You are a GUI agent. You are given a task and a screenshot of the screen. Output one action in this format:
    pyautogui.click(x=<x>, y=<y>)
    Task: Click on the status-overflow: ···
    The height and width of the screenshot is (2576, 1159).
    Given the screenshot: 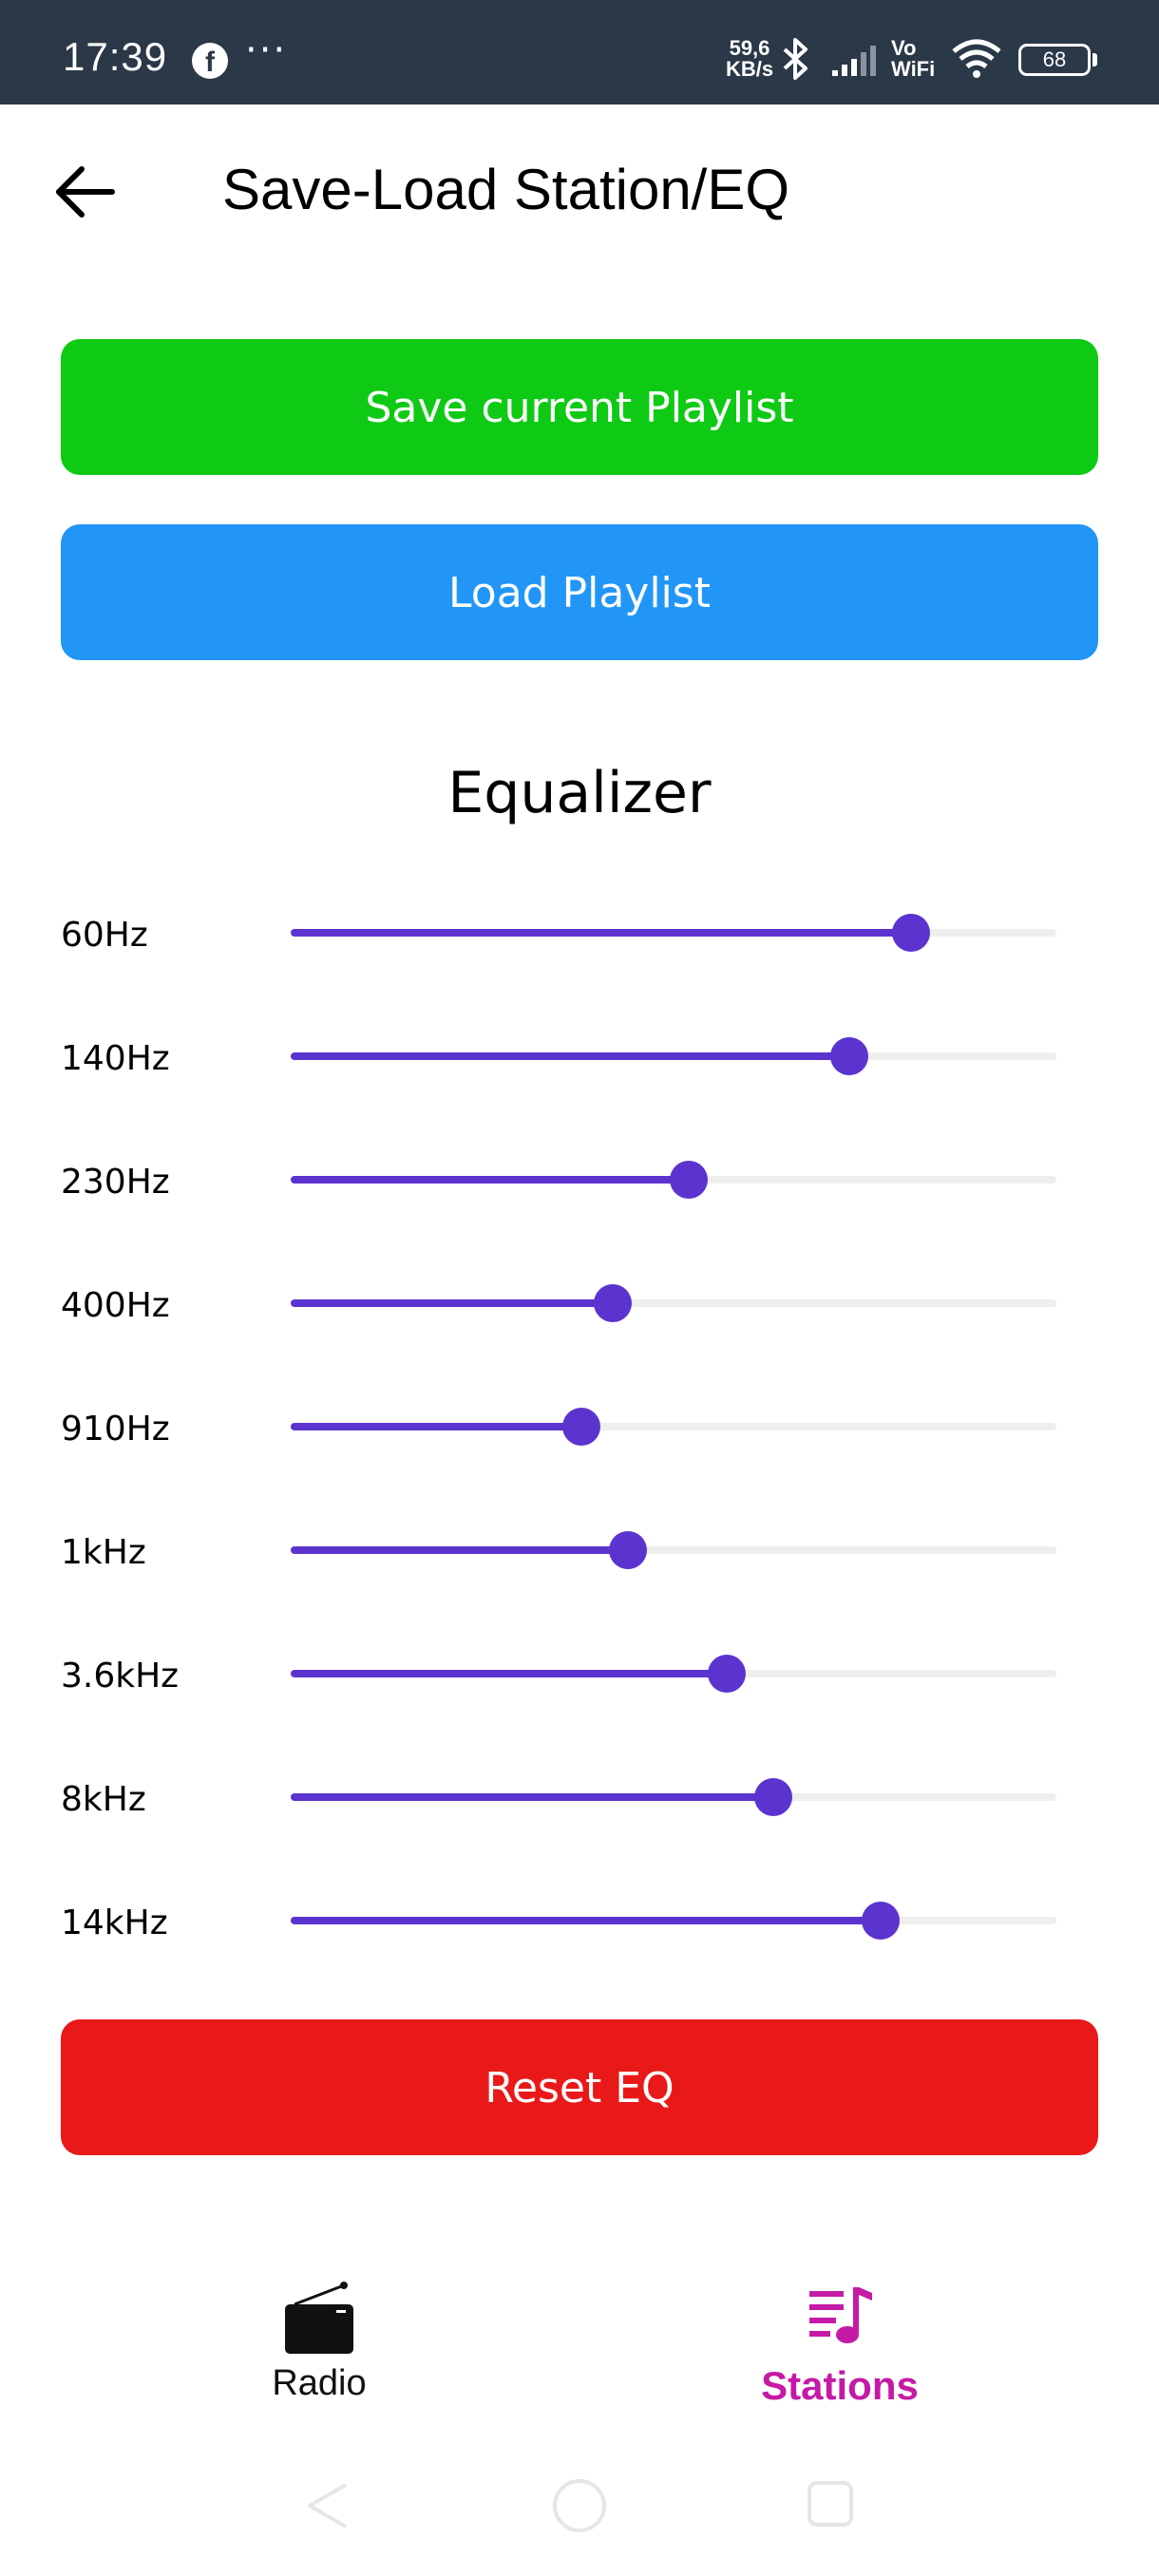 What is the action you would take?
    pyautogui.click(x=266, y=50)
    